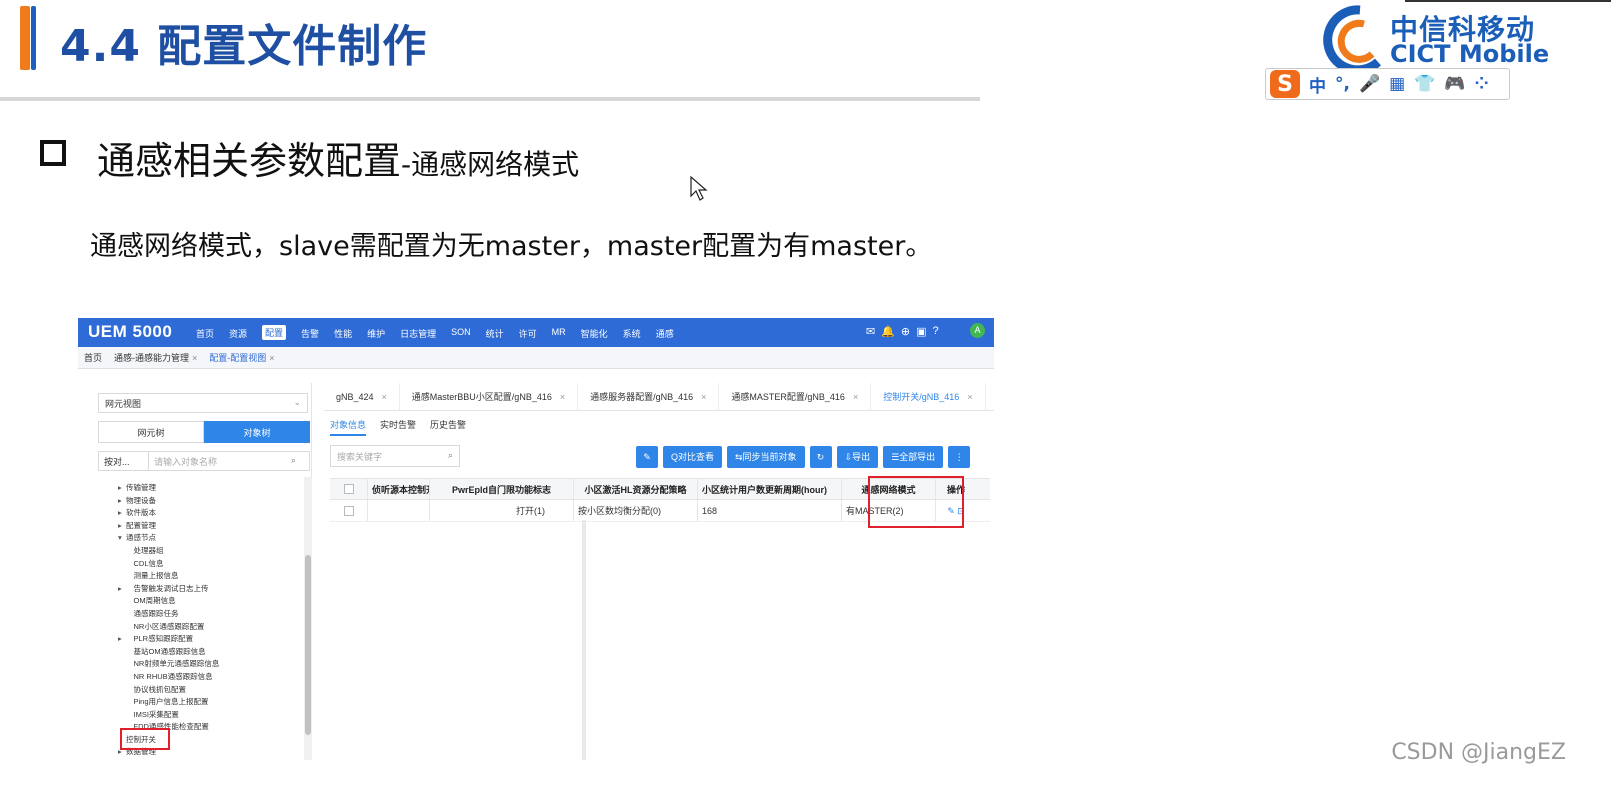 This screenshot has width=1611, height=803. Describe the element at coordinates (208, 564) in the screenshot. I see `tree-item: CDL信息` at that location.